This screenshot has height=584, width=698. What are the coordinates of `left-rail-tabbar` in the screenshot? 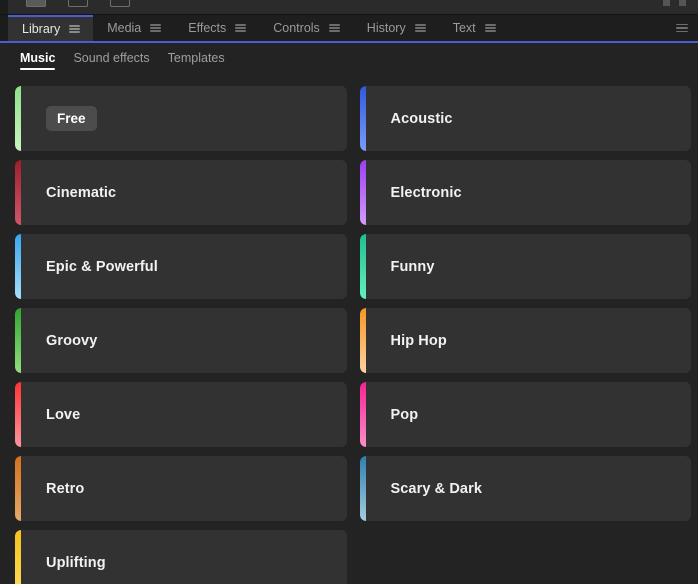 It's located at (4, 28).